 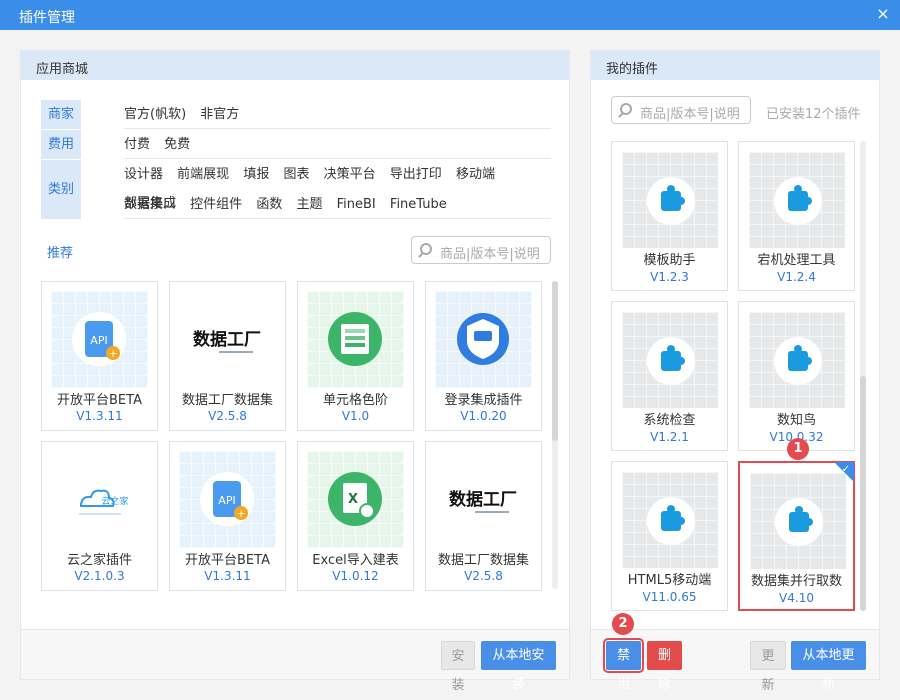 What do you see at coordinates (669, 437) in the screenshot?
I see `card-version: V1.2.1` at bounding box center [669, 437].